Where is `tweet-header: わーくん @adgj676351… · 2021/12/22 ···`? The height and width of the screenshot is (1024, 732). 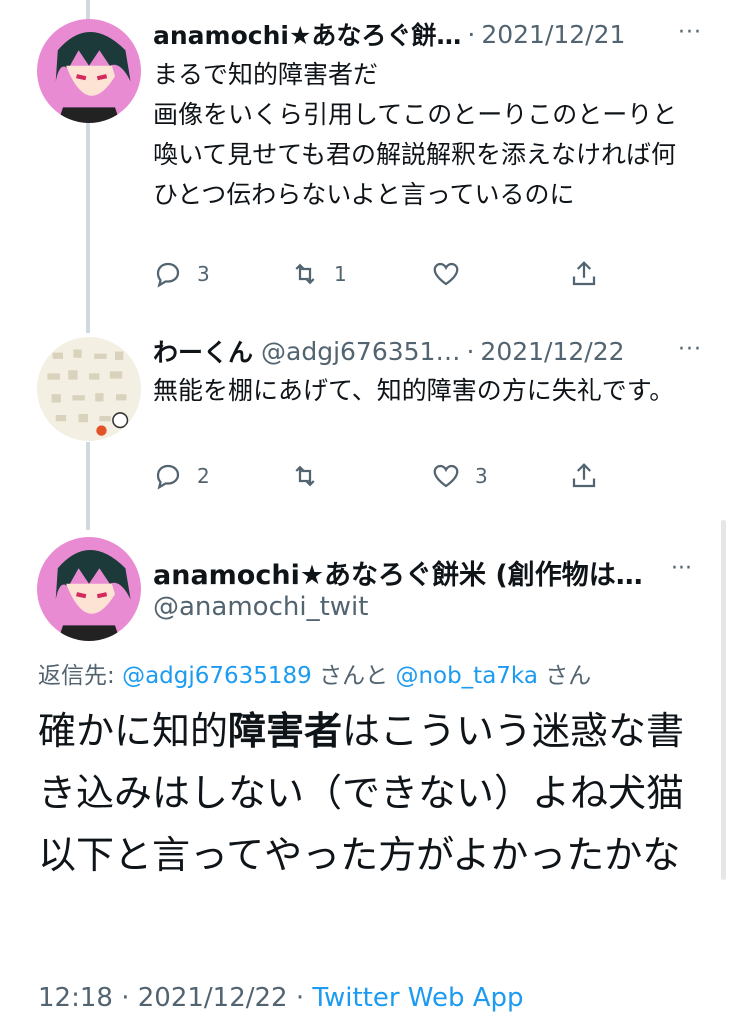
tweet-header: わーくん @adgj676351… · 2021/12/22 ··· is located at coordinates (427, 351).